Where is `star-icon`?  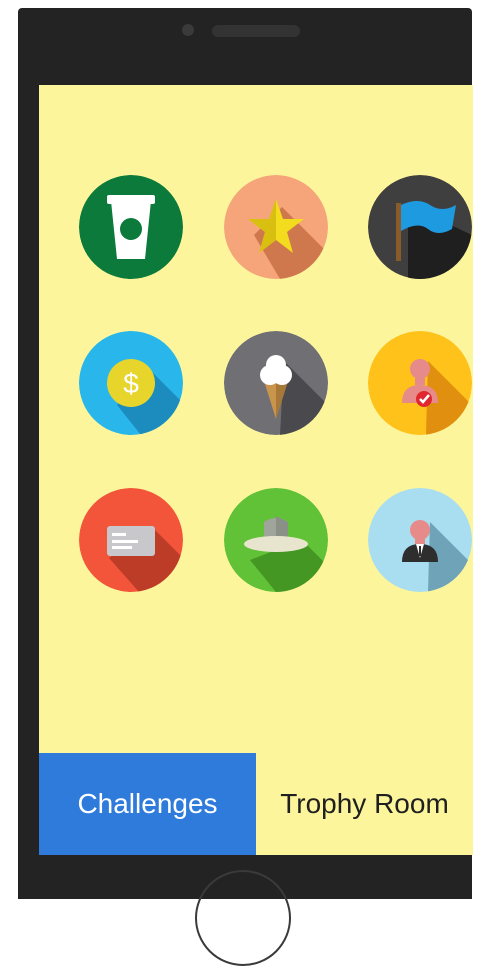
star-icon is located at coordinates (276, 227).